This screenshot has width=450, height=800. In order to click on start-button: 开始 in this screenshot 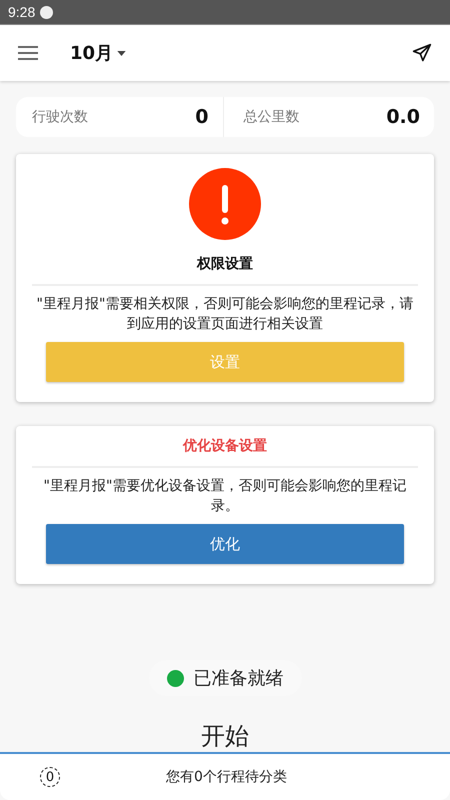, I will do `click(225, 736)`.